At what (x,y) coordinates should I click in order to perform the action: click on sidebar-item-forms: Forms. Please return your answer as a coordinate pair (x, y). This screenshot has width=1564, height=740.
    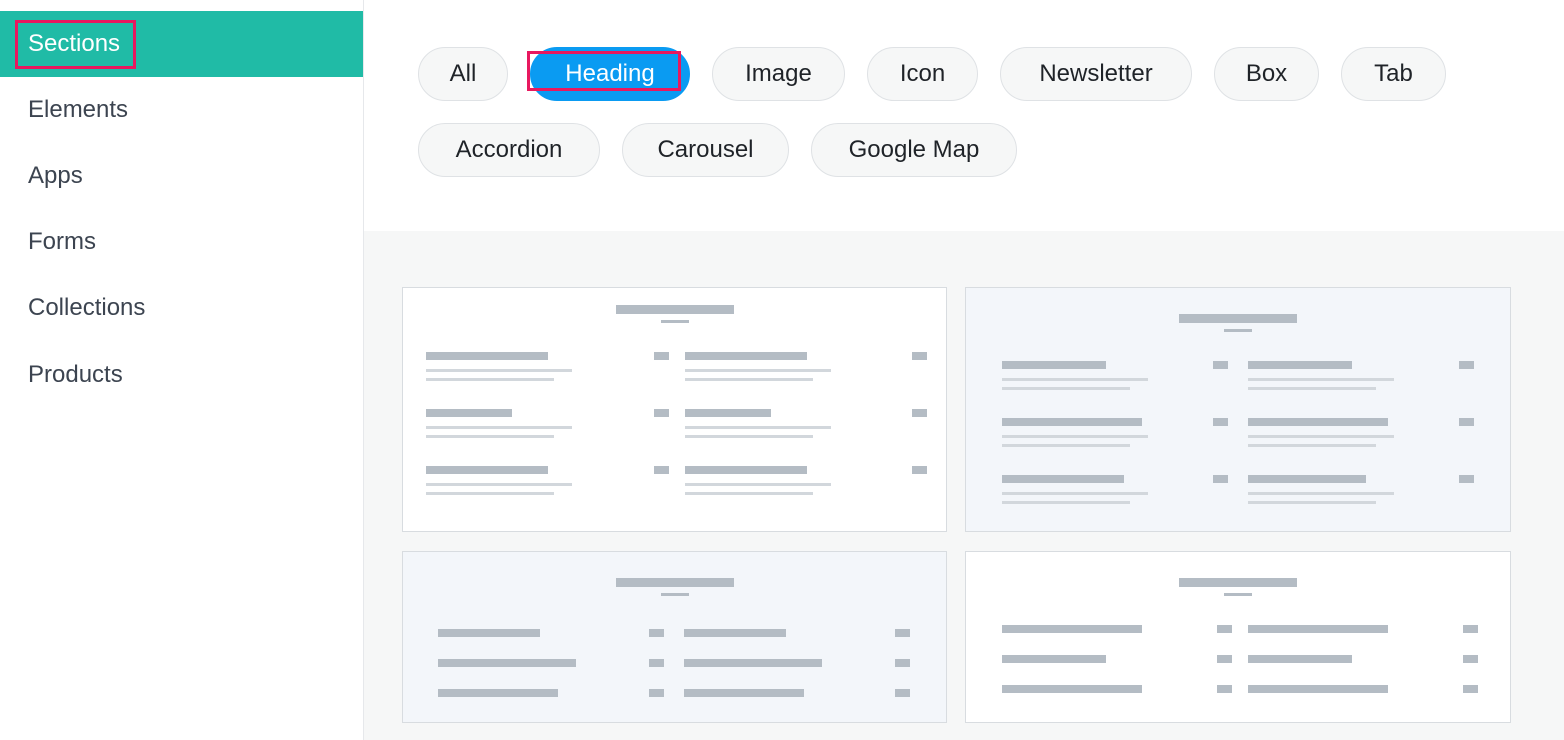
    Looking at the image, I should click on (181, 242).